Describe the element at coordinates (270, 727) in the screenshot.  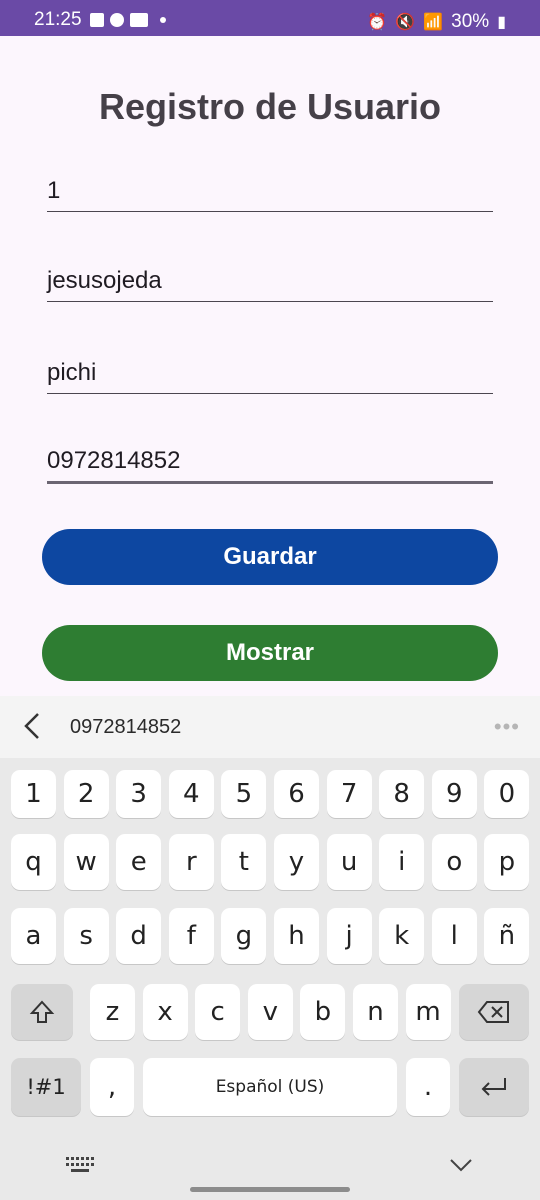
I see `keyboard-suggestion-bar: 0972814852 •••` at that location.